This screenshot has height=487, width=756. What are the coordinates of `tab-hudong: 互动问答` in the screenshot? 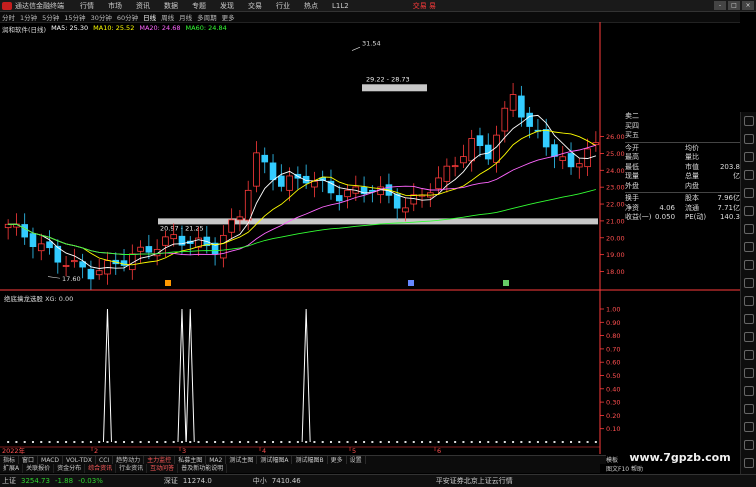 It's located at (163, 468).